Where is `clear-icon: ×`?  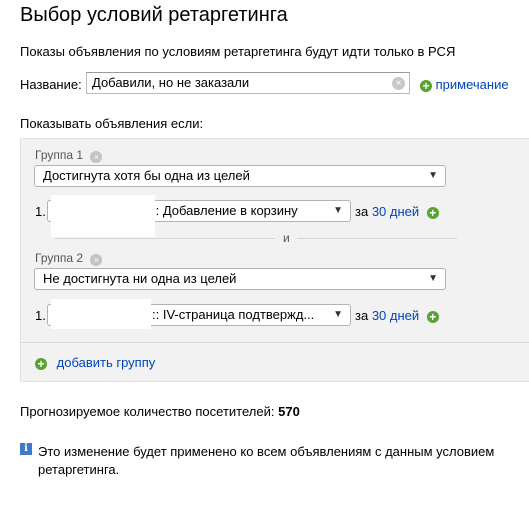 clear-icon: × is located at coordinates (398, 83).